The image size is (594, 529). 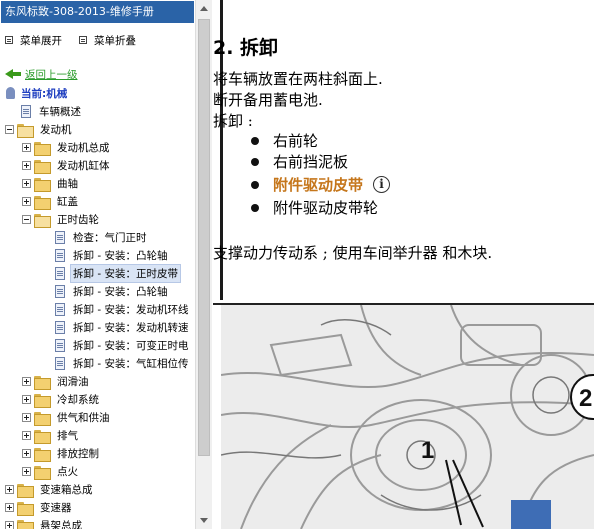 I want to click on collapse-menu-icon, so click(x=83, y=40).